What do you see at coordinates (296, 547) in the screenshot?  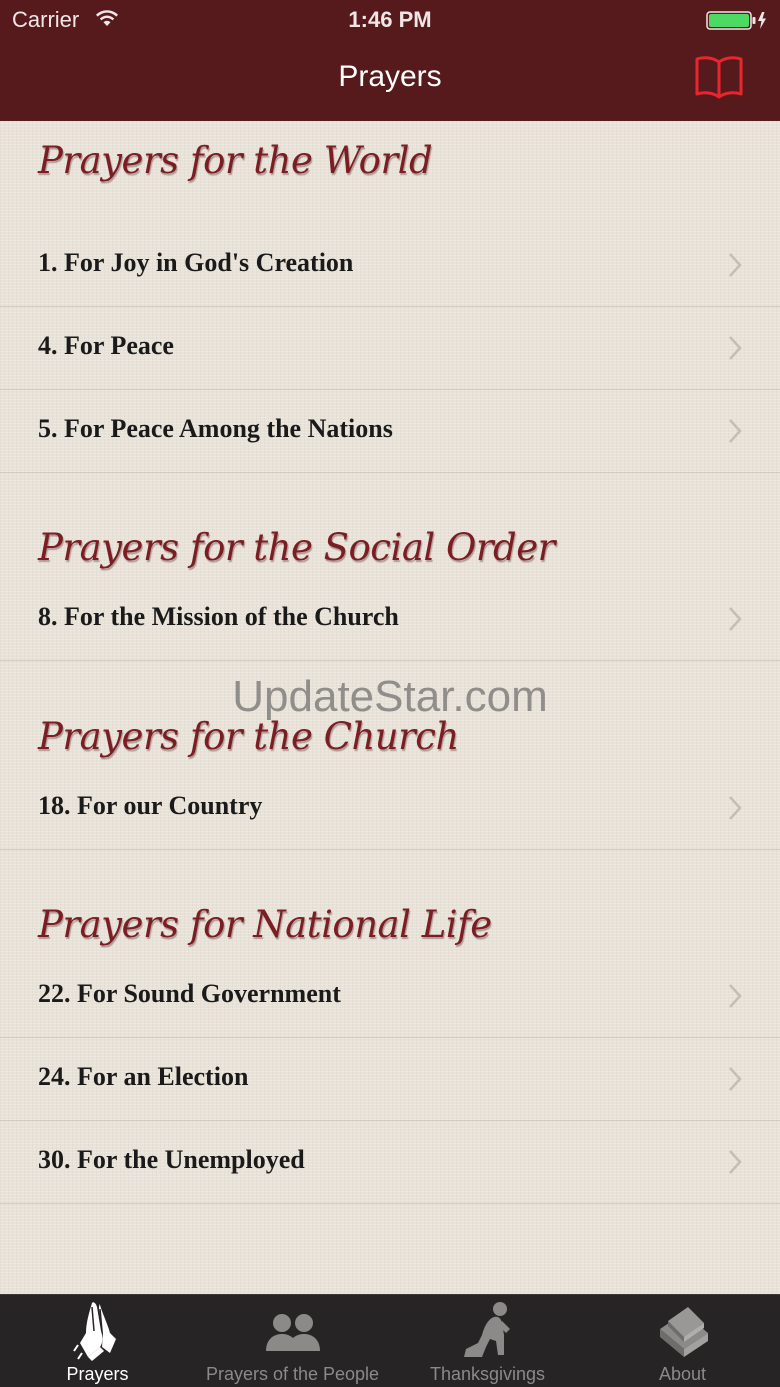 I see `section-header-social-order: Prayers for the Social Order` at bounding box center [296, 547].